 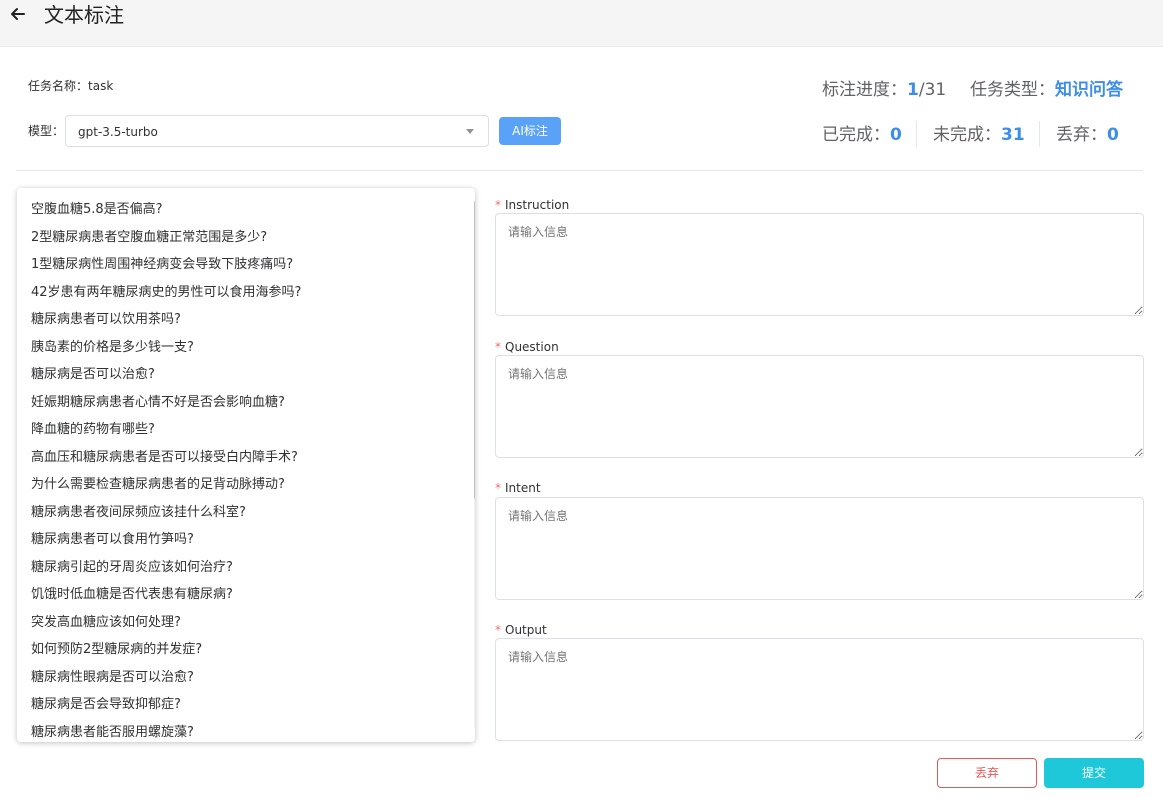 I want to click on intent-label: * Intent, so click(x=518, y=488).